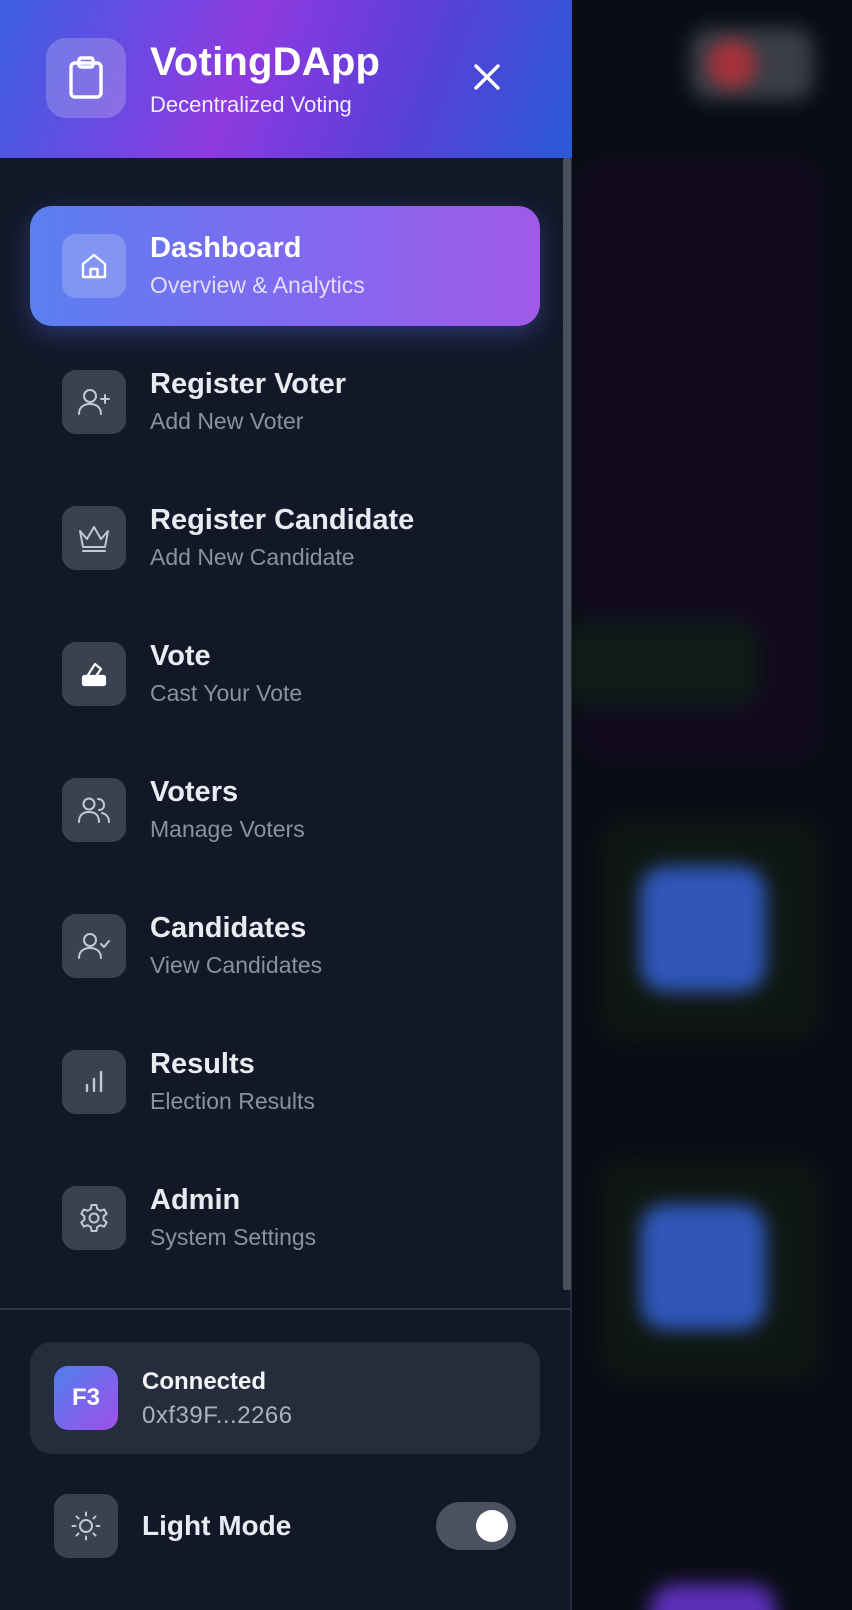 The width and height of the screenshot is (852, 1610). Describe the element at coordinates (257, 285) in the screenshot. I see `nav-item-subtitle: Overview & Analytics` at that location.